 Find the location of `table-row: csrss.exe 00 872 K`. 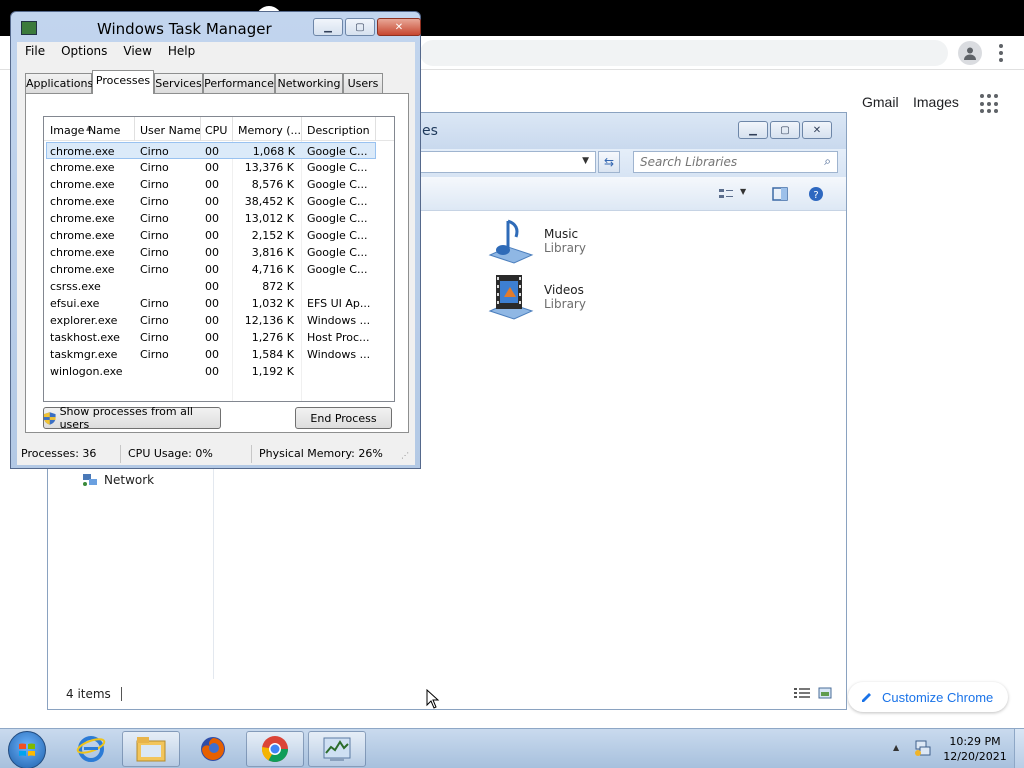

table-row: csrss.exe 00 872 K is located at coordinates (219, 286).